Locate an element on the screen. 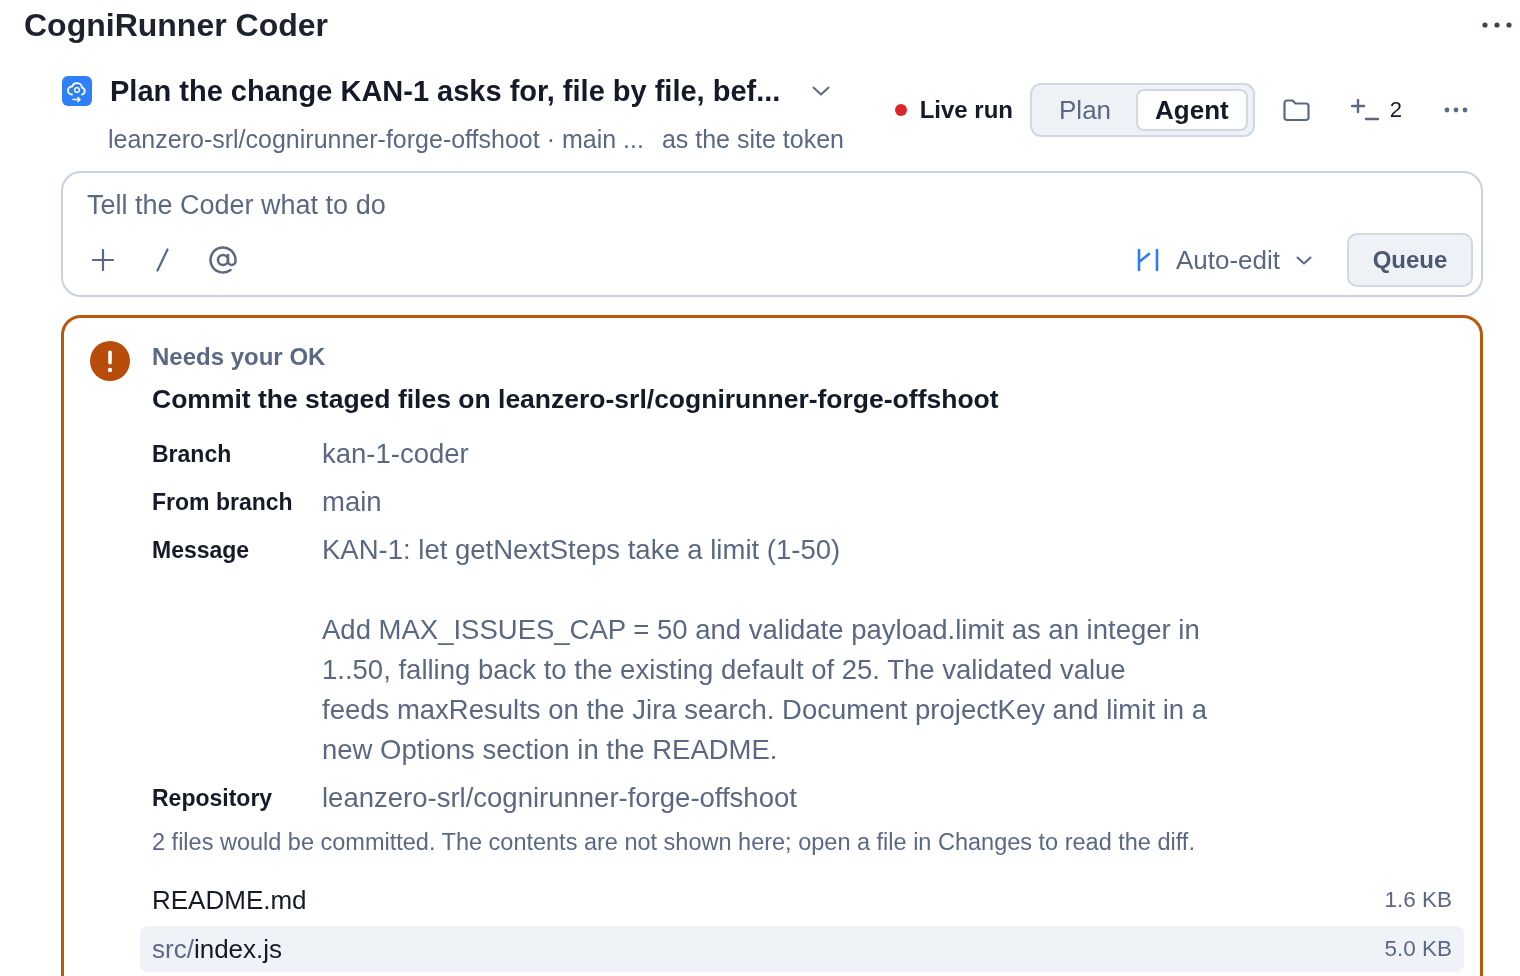 This screenshot has height=976, width=1520. file-row: src/index.js 5.0 KB is located at coordinates (802, 949).